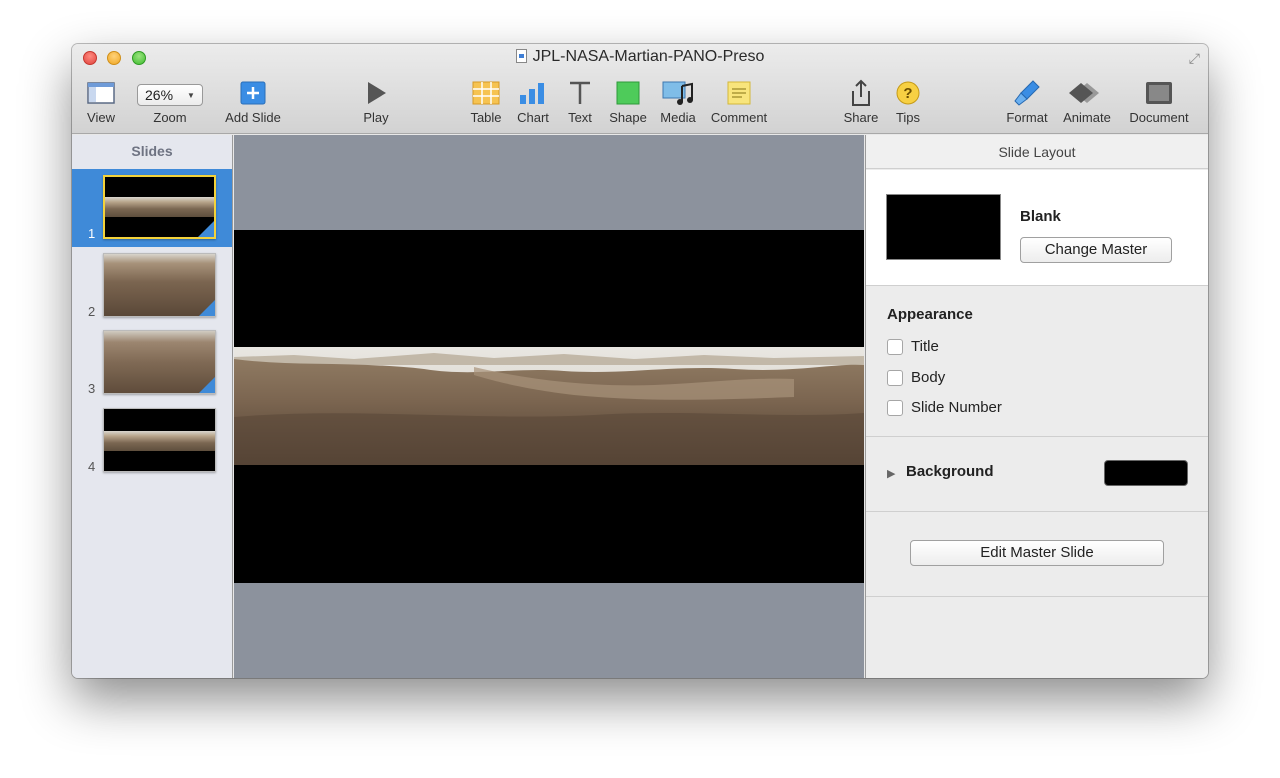 The image size is (1280, 778). Describe the element at coordinates (891, 473) in the screenshot. I see `disclosure-triangle-icon: ▶` at that location.